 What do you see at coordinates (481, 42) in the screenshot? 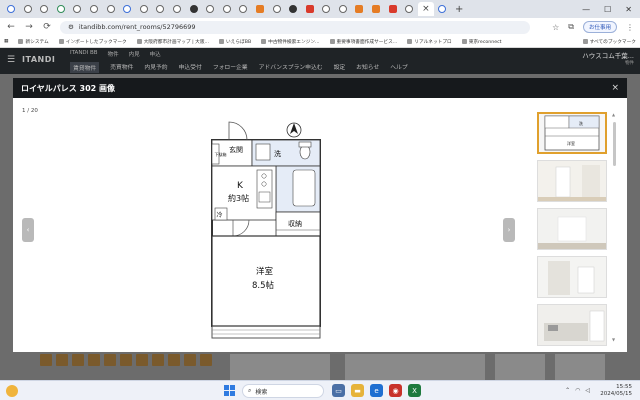
I see `bookmark-item: 東京reconnect` at bounding box center [481, 42].